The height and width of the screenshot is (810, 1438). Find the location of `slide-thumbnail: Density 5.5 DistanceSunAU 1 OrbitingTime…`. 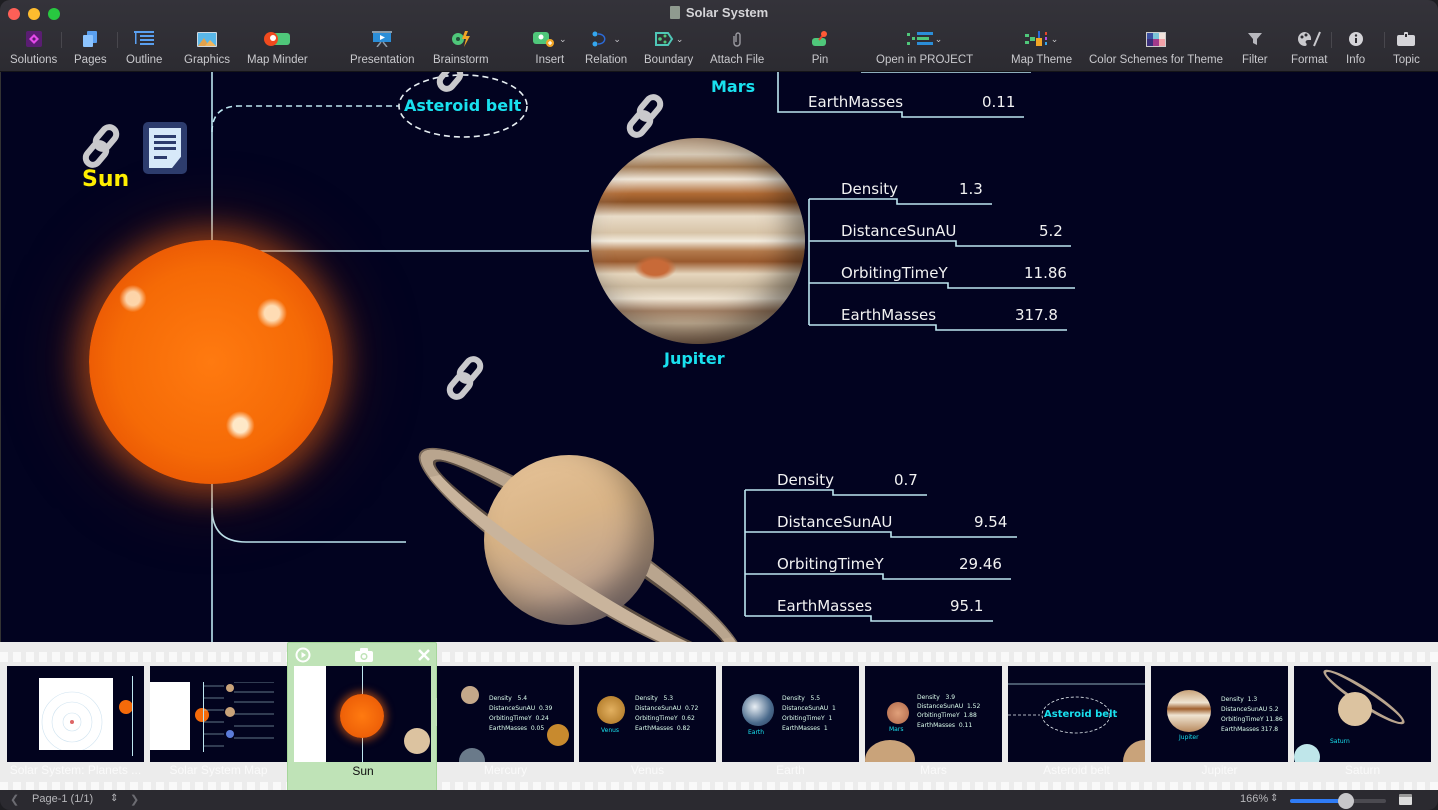

slide-thumbnail: Density 5.5 DistanceSunAU 1 OrbitingTime… is located at coordinates (790, 714).